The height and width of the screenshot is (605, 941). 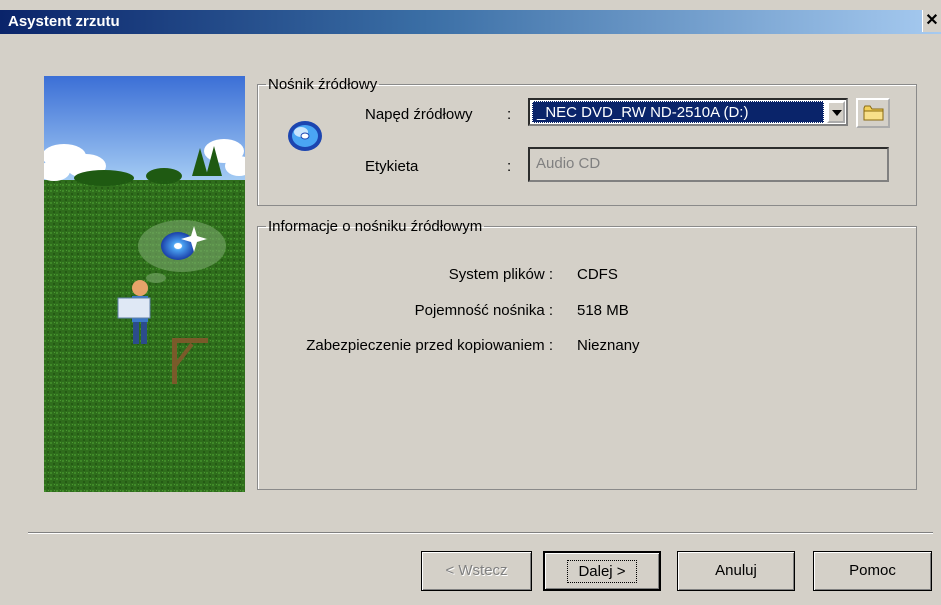 What do you see at coordinates (419, 114) in the screenshot?
I see `drive-label: Napęd źródłowy` at bounding box center [419, 114].